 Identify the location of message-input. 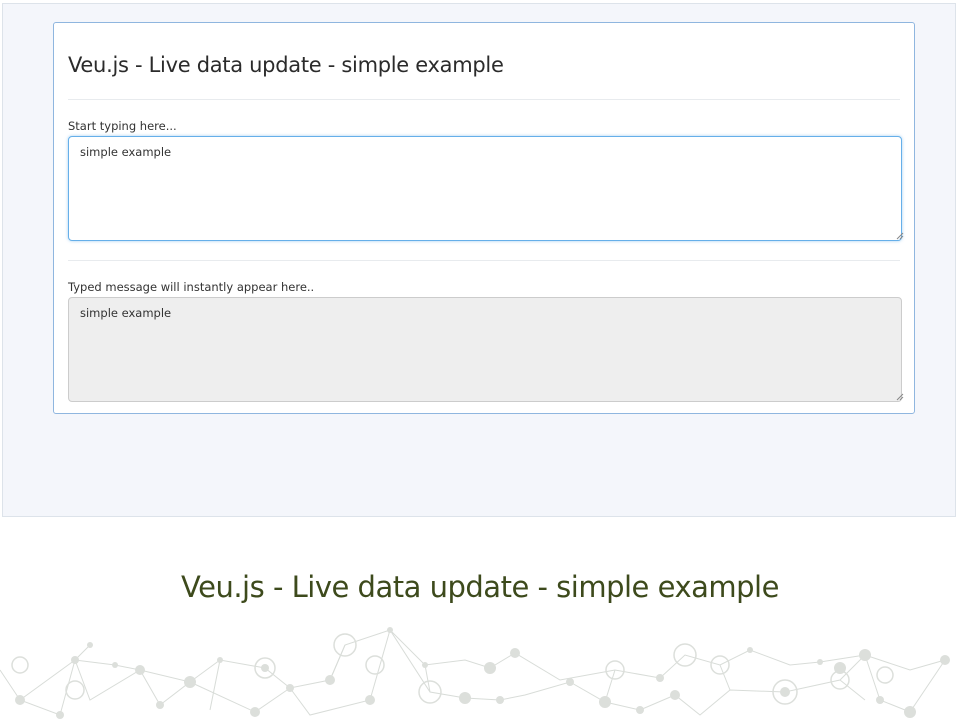
(485, 188).